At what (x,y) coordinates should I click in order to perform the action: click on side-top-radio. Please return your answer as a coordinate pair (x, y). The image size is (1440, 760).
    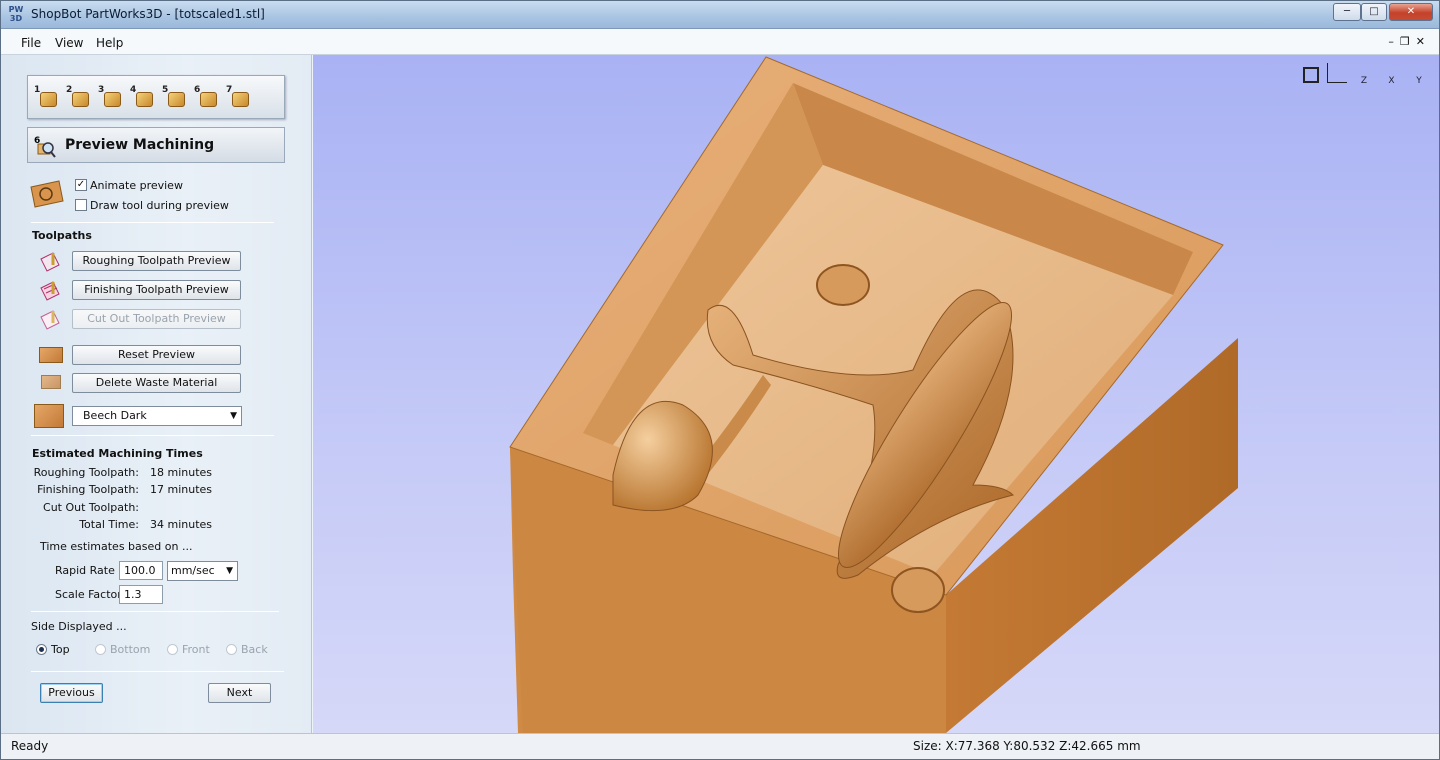
    Looking at the image, I should click on (41, 649).